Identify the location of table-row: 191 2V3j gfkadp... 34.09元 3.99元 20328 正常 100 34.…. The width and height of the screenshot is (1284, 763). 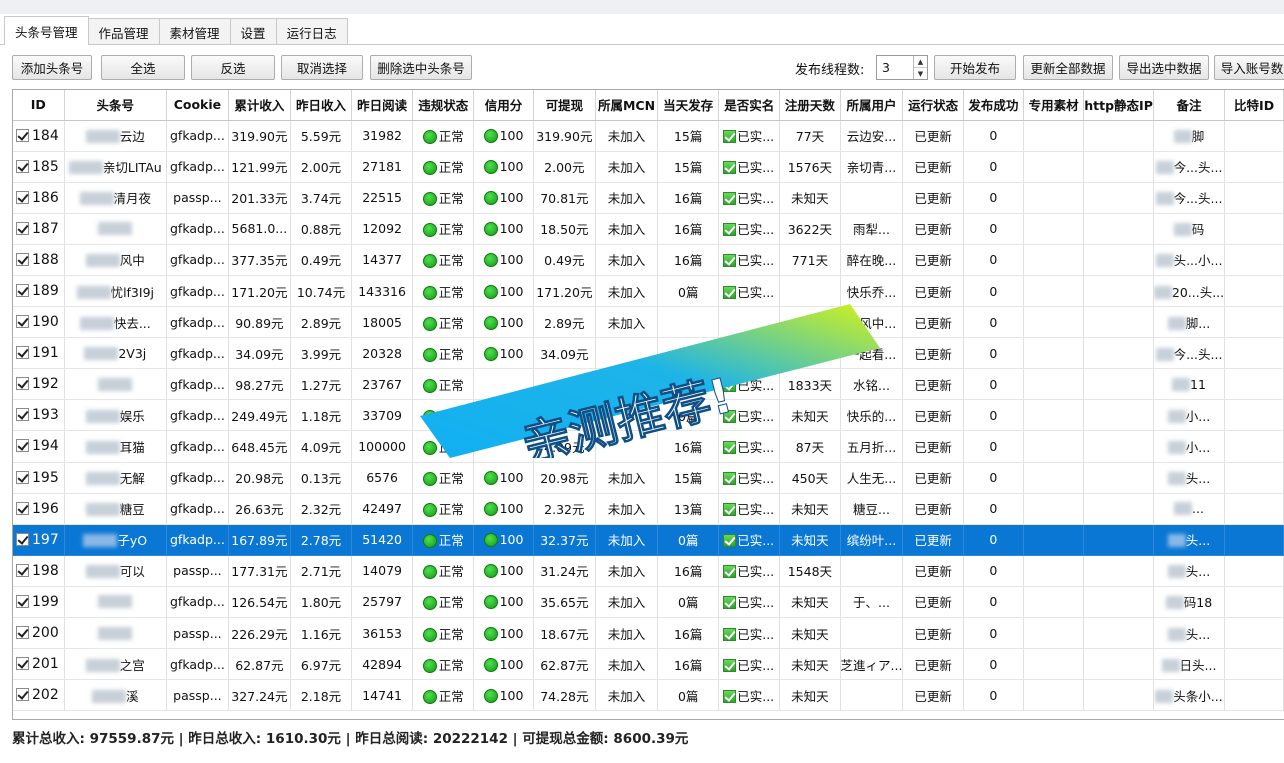
(648, 353).